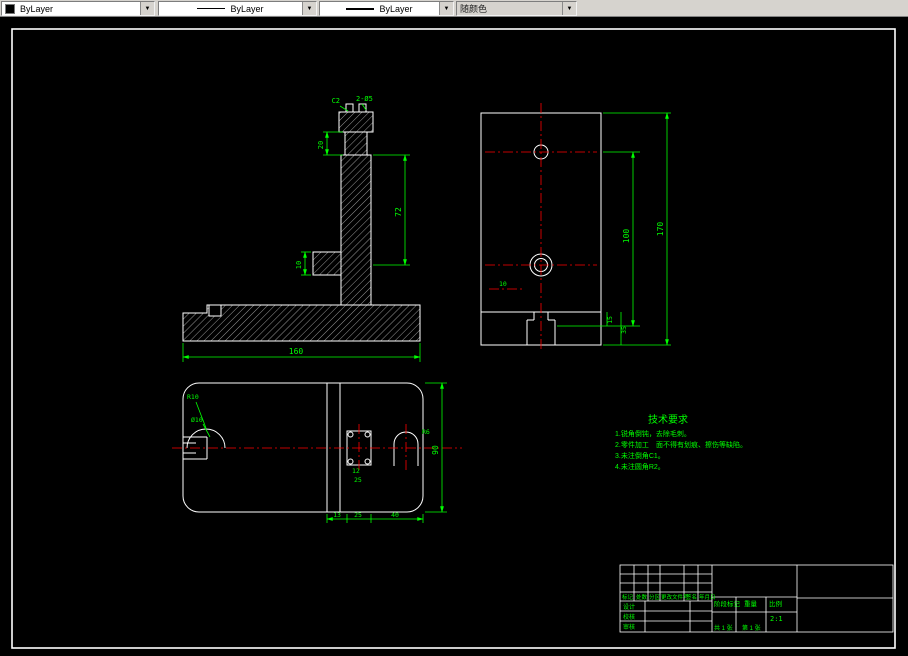 The width and height of the screenshot is (908, 656). Describe the element at coordinates (197, 420) in the screenshot. I see `dim-top-hole: Ø10` at that location.